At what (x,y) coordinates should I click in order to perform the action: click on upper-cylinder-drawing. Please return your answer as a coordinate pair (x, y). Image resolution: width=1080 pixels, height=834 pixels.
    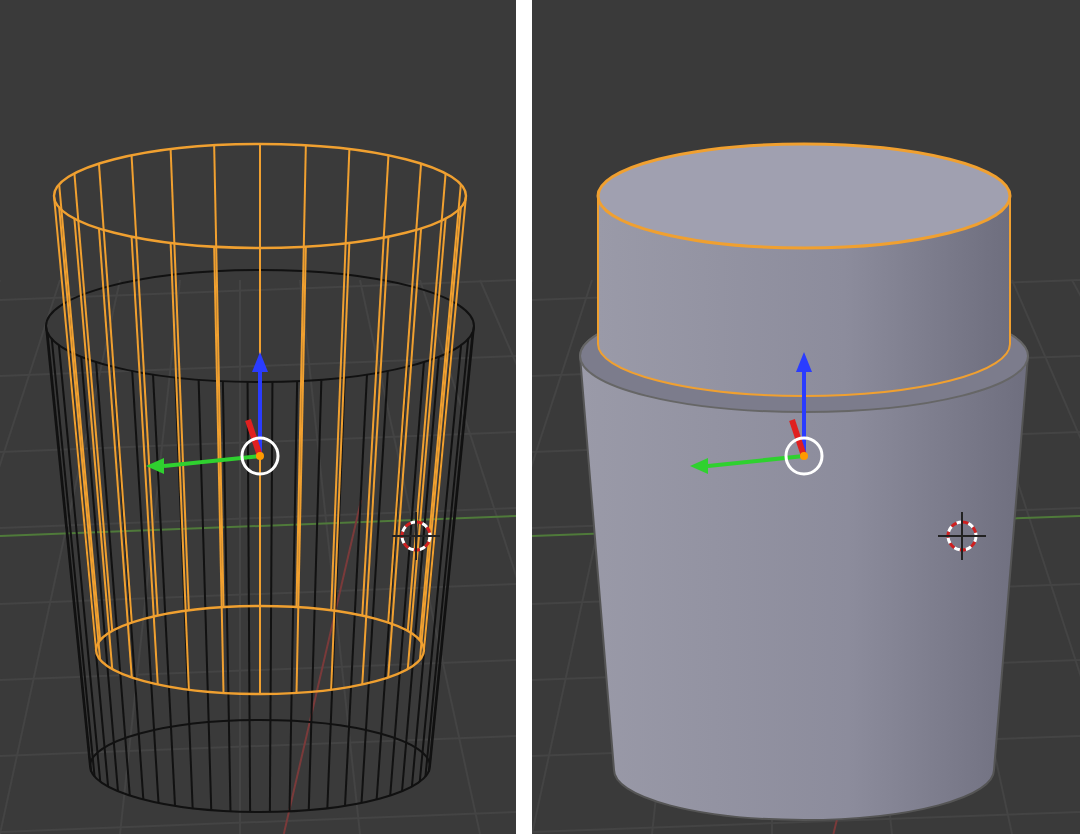
    Looking at the image, I should click on (804, 269).